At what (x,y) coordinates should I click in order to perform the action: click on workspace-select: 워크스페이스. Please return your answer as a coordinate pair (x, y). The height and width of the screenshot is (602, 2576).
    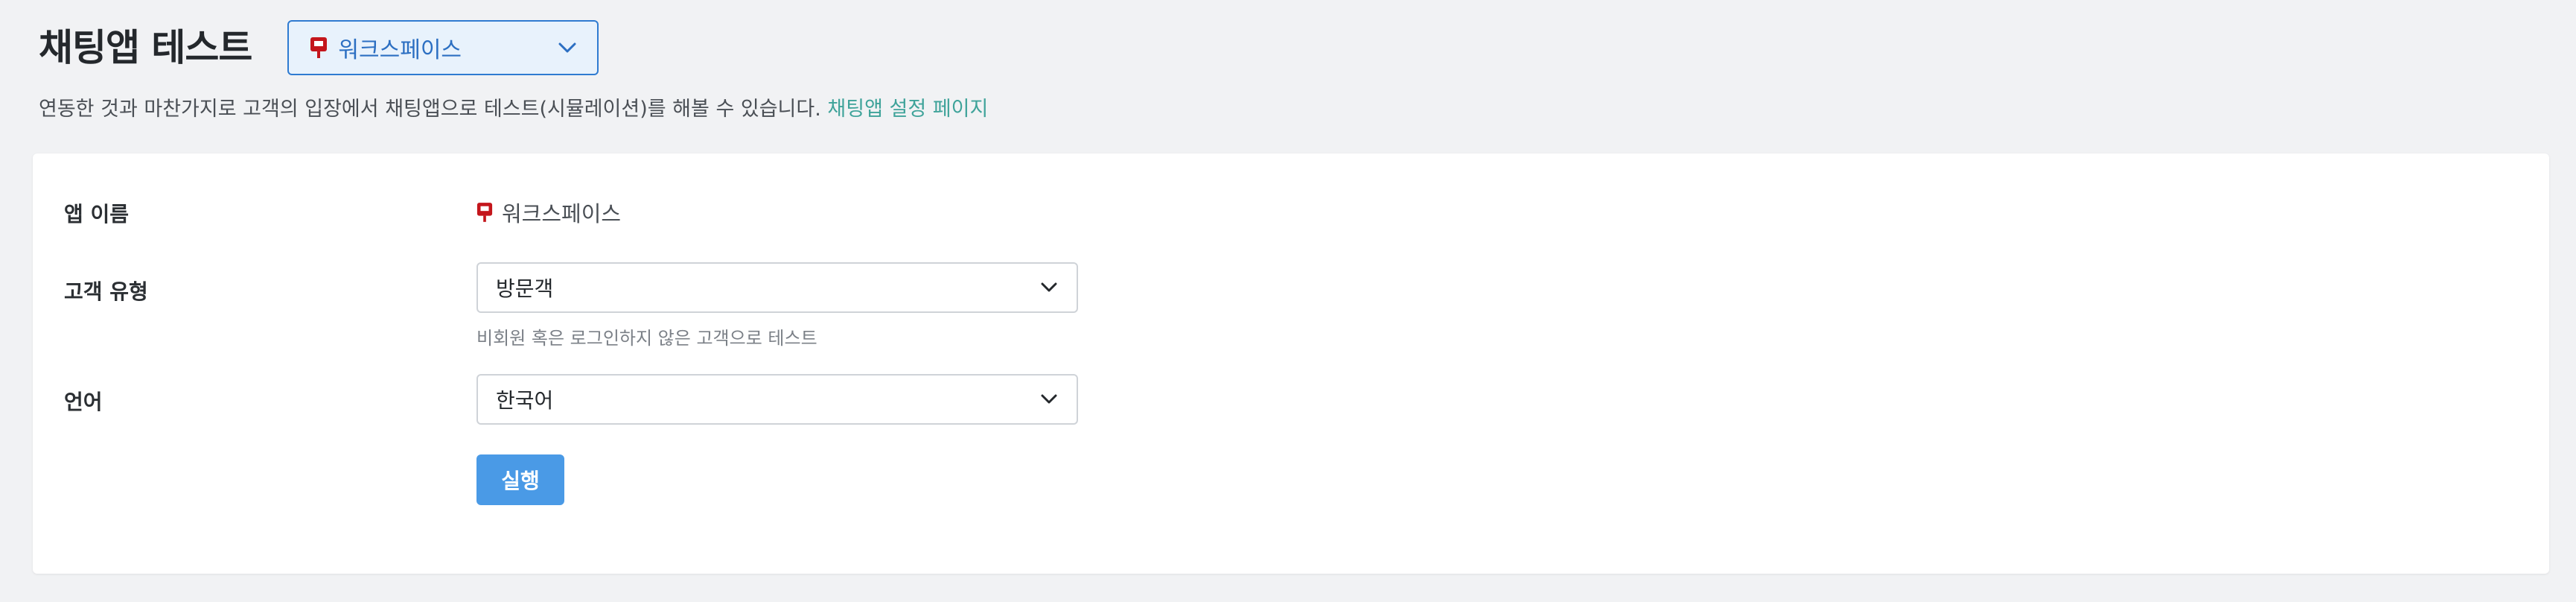
    Looking at the image, I should click on (443, 47).